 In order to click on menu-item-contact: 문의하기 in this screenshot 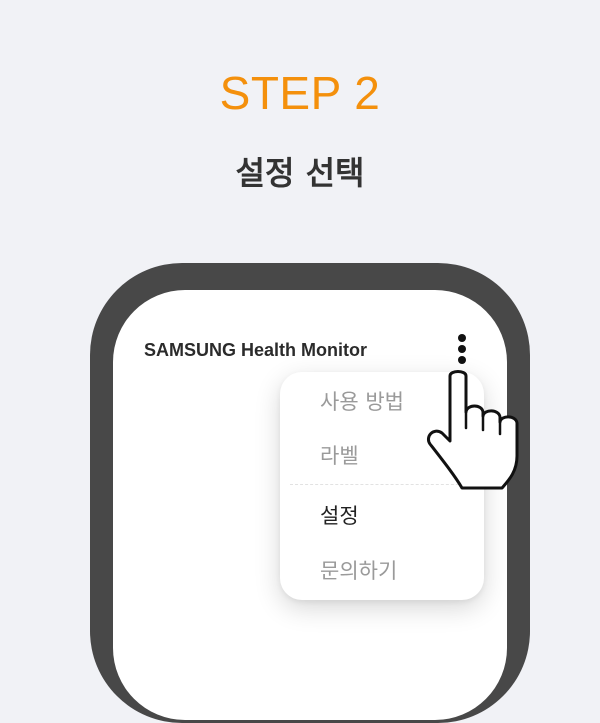, I will do `click(358, 570)`.